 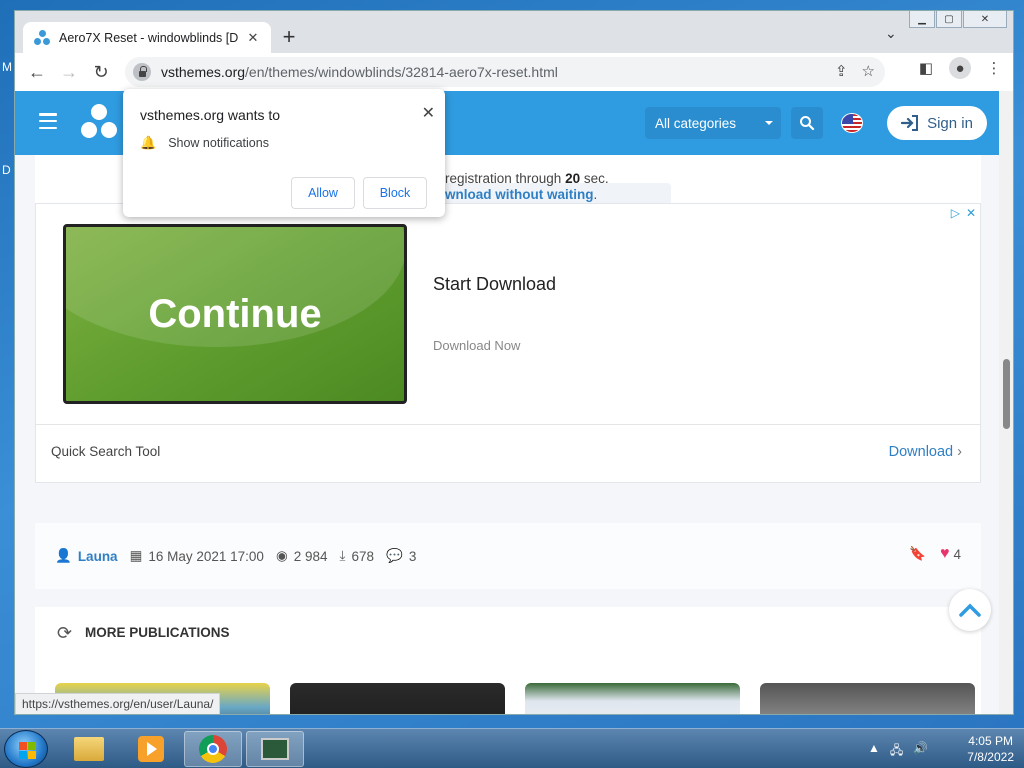 What do you see at coordinates (852, 123) in the screenshot?
I see `language-flag-icon` at bounding box center [852, 123].